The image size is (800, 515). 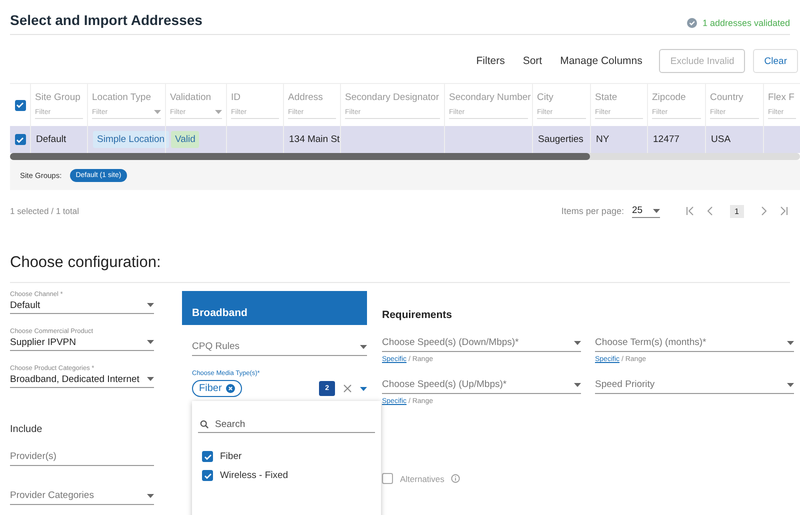 I want to click on items-per-page-label: Items per page:, so click(x=592, y=211).